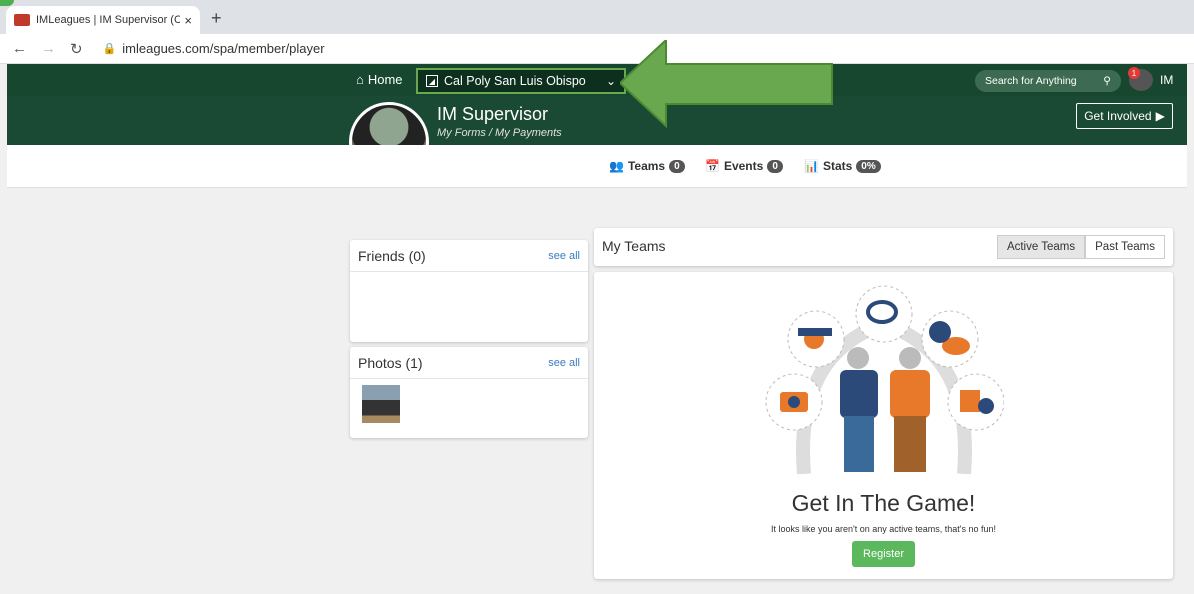 Image resolution: width=1194 pixels, height=594 pixels. I want to click on browser-tab-bar: IMLeagues | IM Supervisor (Cal P × +, so click(597, 17).